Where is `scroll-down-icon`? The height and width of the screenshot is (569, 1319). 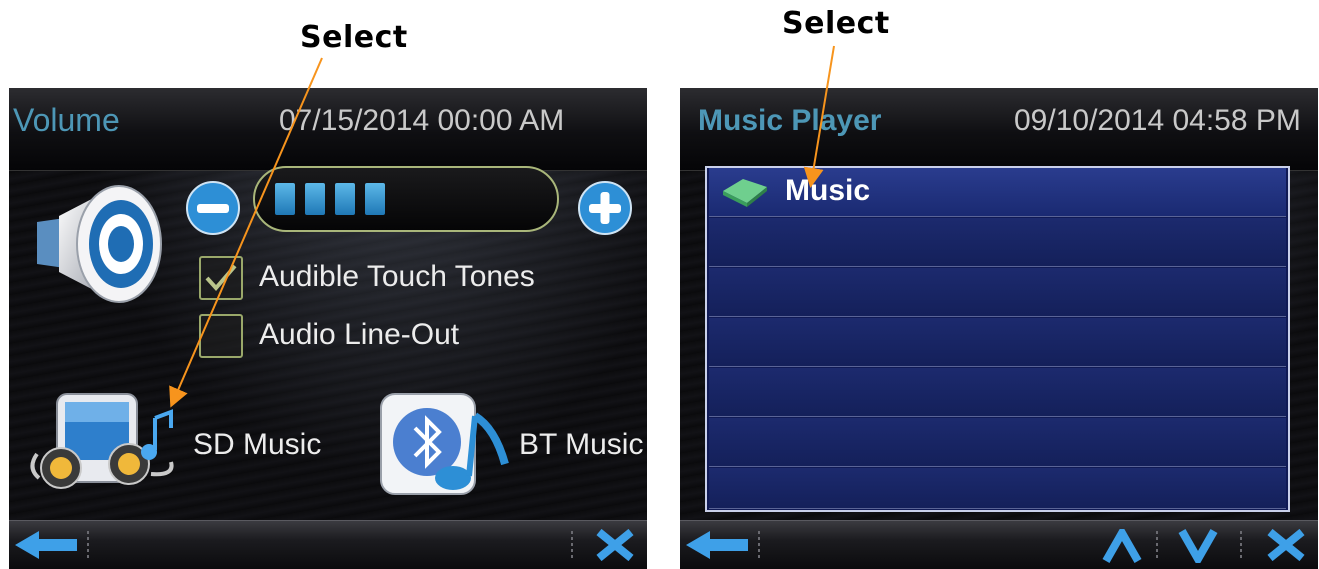
scroll-down-icon is located at coordinates (1198, 548).